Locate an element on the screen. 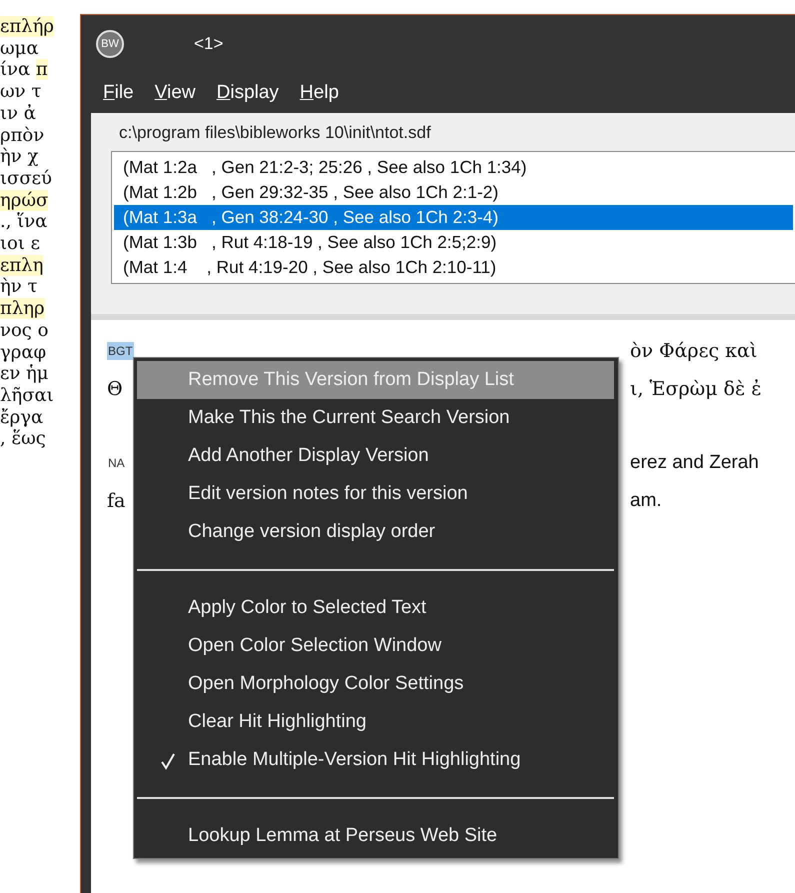 The width and height of the screenshot is (795, 893). context-menu-item: Clear Hit Highlighting is located at coordinates (375, 722).